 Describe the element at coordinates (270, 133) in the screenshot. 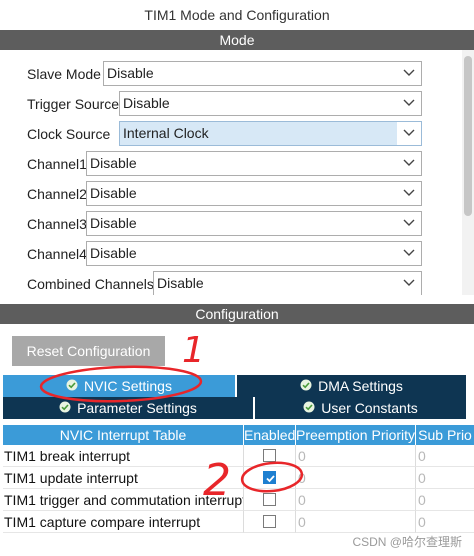

I see `clock-source-select: Internal Clock` at that location.